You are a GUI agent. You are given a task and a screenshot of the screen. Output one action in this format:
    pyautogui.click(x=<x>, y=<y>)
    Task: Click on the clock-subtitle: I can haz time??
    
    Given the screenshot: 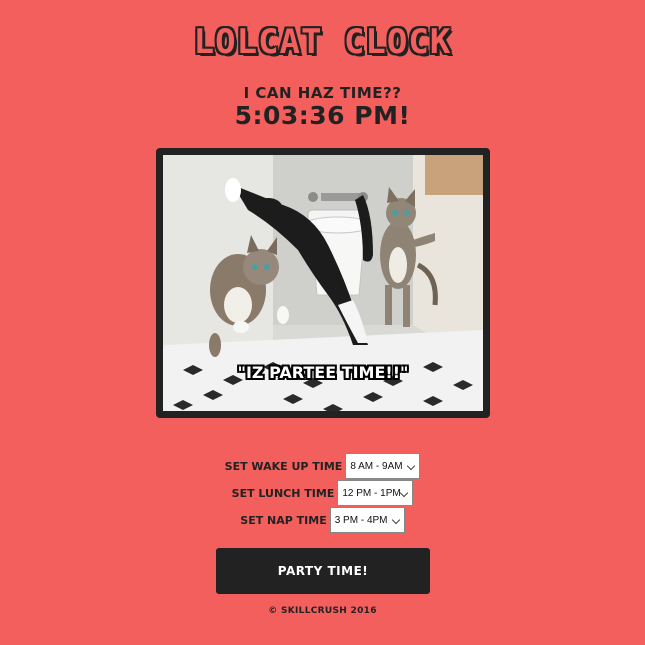 What is the action you would take?
    pyautogui.click(x=322, y=93)
    